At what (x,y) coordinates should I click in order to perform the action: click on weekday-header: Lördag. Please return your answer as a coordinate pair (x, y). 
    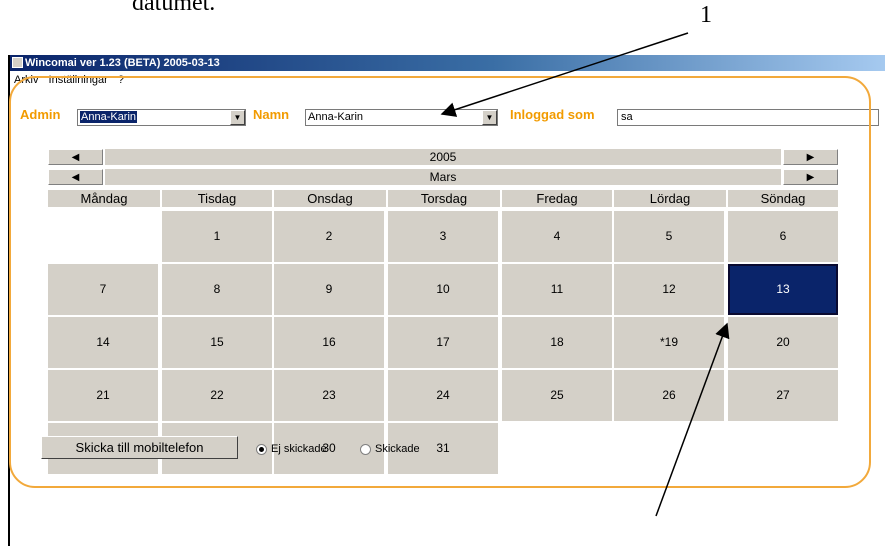
    Looking at the image, I should click on (670, 198).